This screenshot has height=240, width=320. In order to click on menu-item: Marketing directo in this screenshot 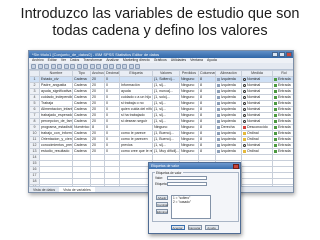, I will do `click(136, 60)`.